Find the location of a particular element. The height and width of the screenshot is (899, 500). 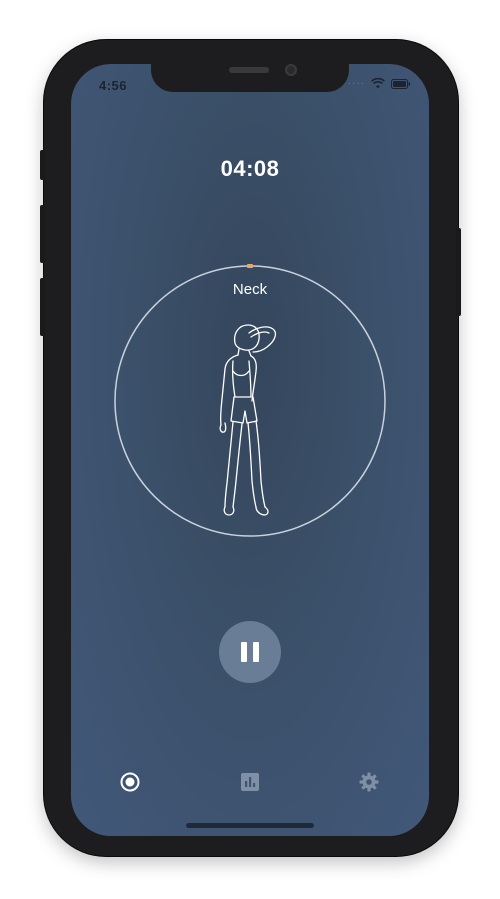

pause-icon-bar-right is located at coordinates (256, 652).